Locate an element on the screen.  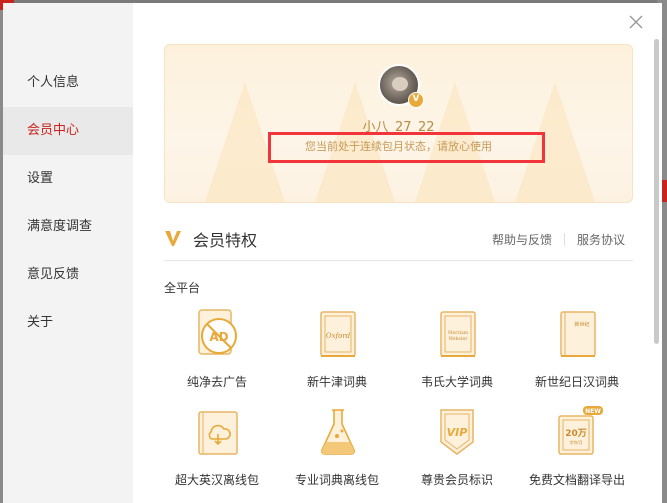
close-icon is located at coordinates (636, 22).